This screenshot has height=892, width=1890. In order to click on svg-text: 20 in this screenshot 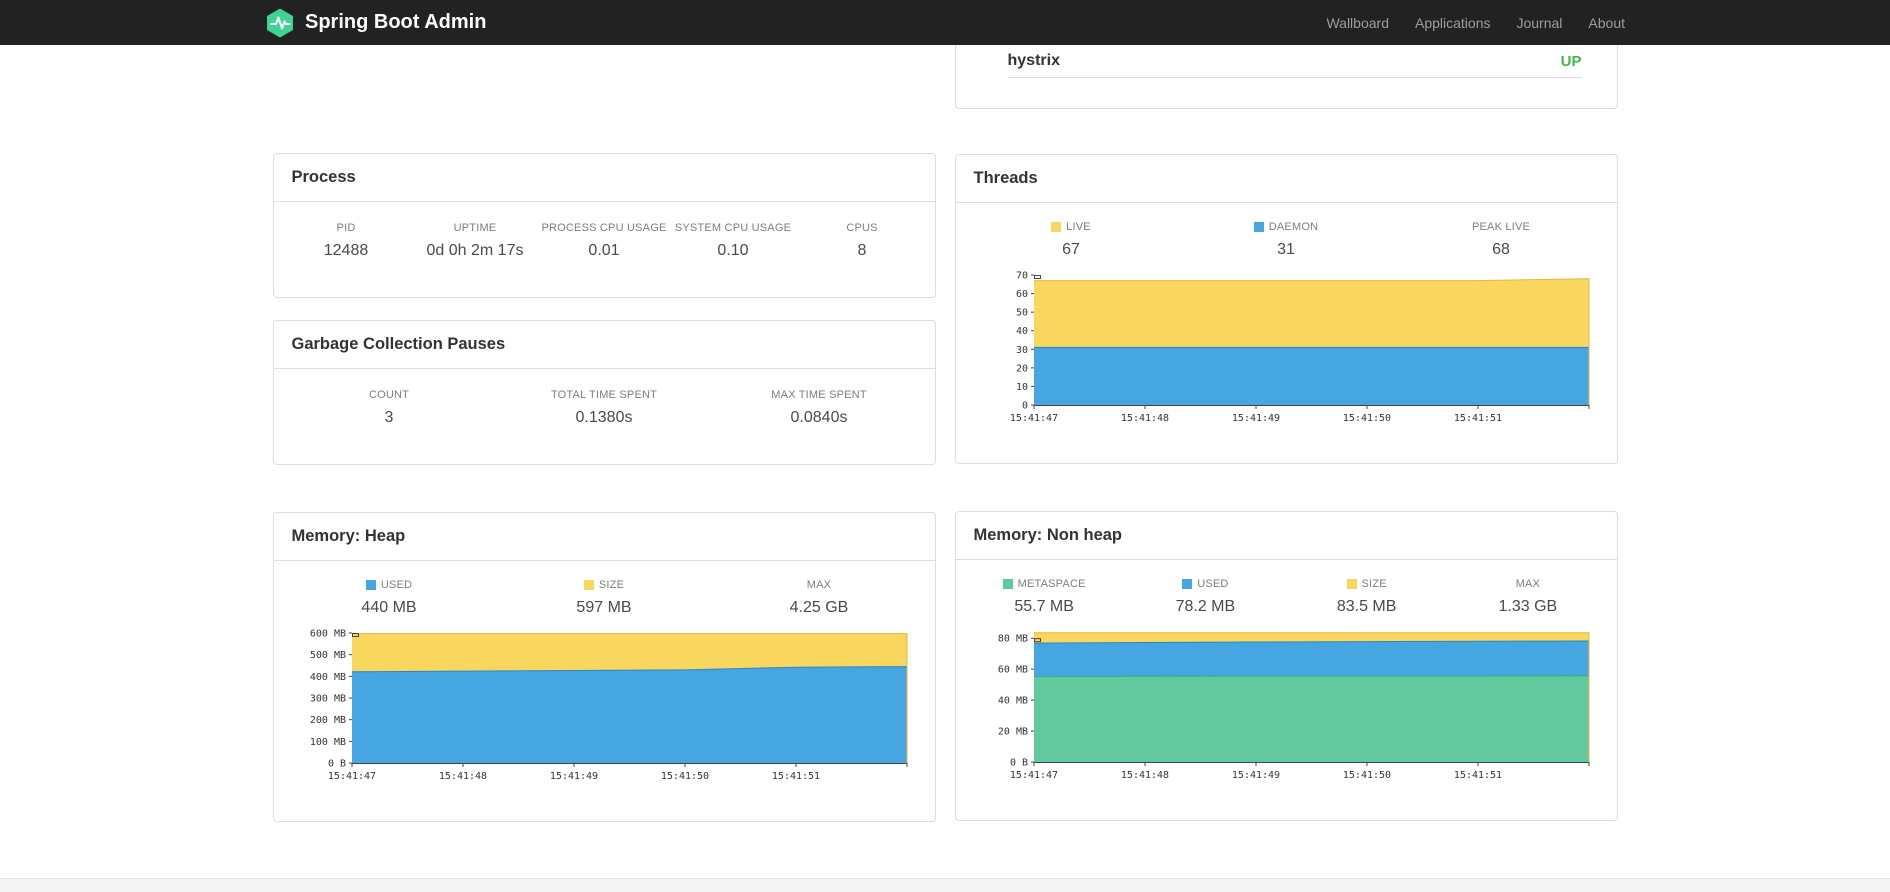, I will do `click(1021, 368)`.